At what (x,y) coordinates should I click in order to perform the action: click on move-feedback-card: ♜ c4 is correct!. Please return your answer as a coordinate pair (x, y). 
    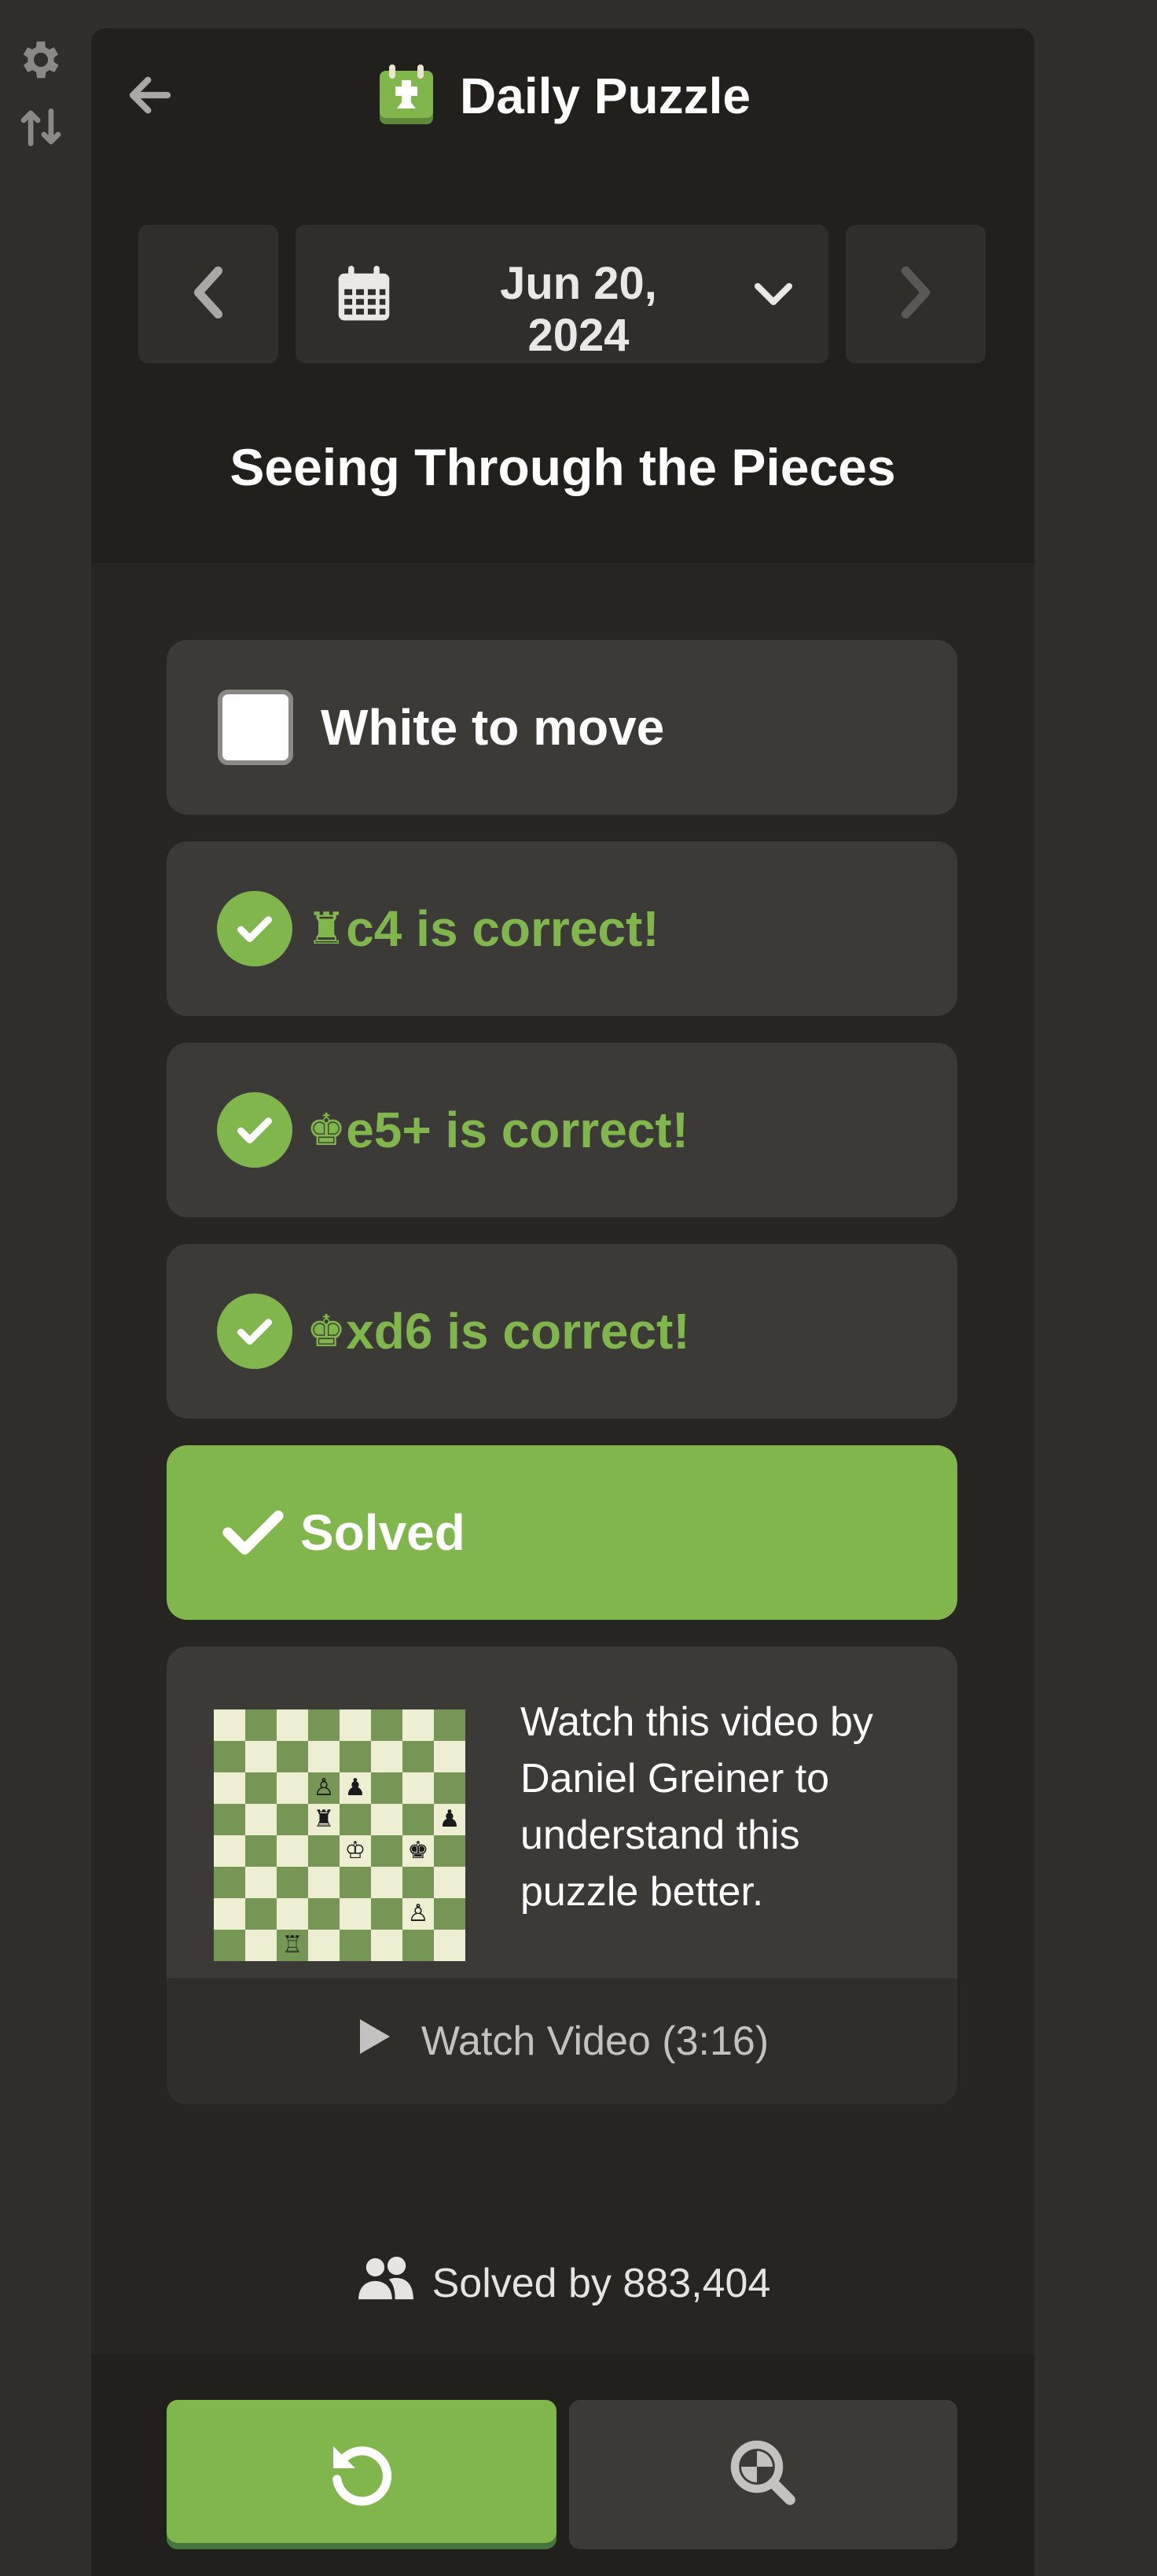
    Looking at the image, I should click on (562, 928).